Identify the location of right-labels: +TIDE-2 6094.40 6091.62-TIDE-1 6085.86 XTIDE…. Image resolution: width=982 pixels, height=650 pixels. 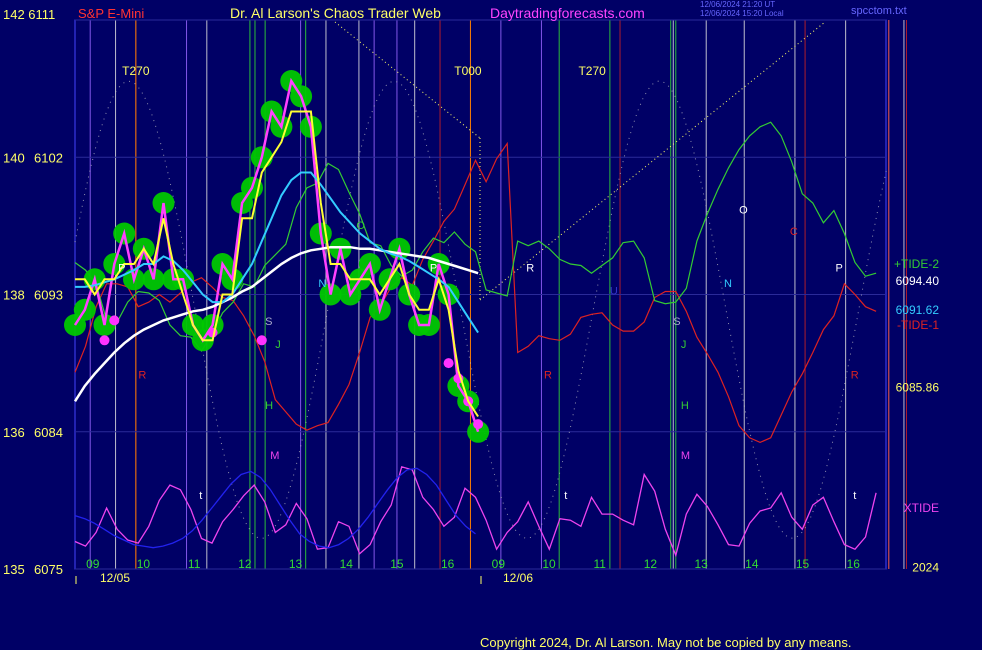
(916, 415).